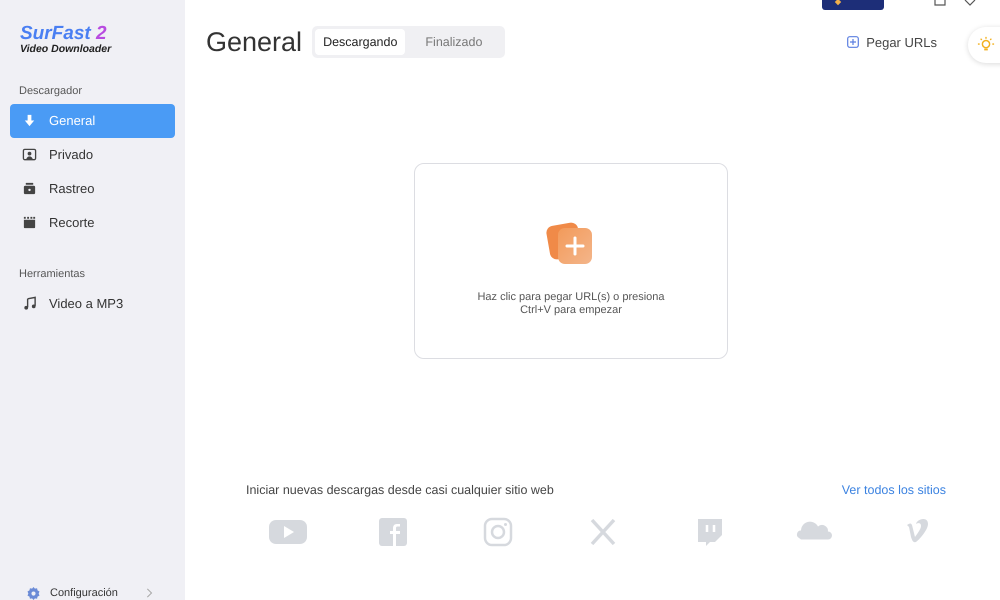  What do you see at coordinates (29, 188) in the screenshot?
I see `lock-box-icon` at bounding box center [29, 188].